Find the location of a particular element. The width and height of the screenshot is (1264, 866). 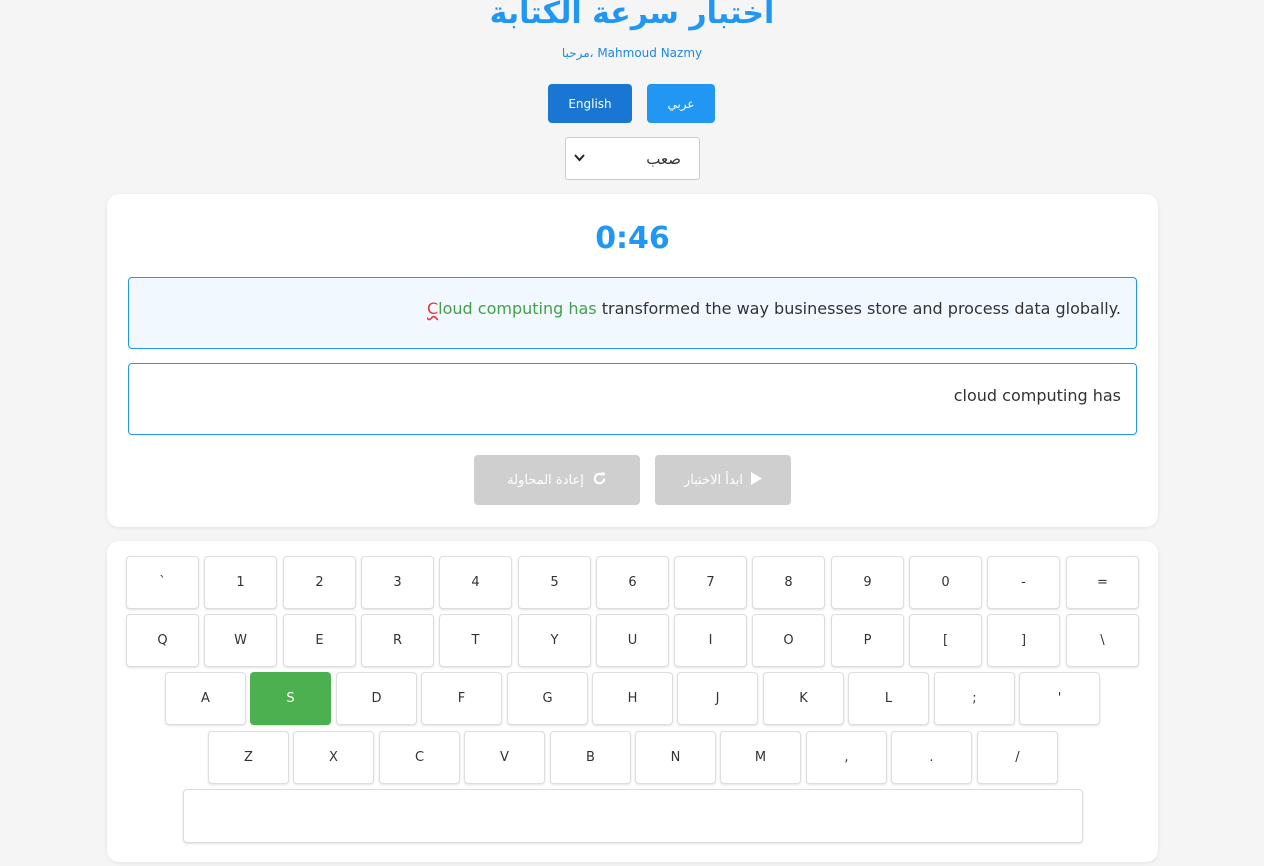

keyboard-key: V is located at coordinates (504, 757).